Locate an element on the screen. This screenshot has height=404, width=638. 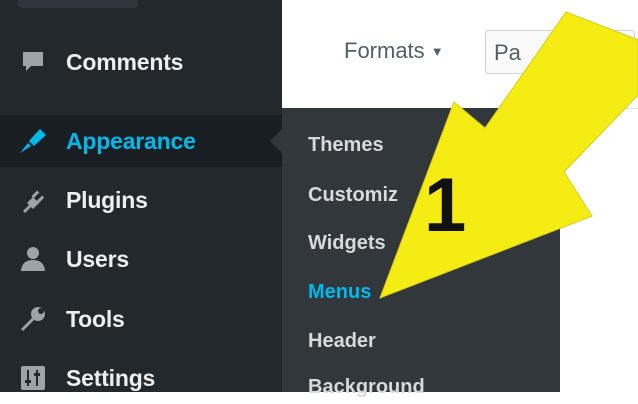
submenu-item-customize: Customiz is located at coordinates (353, 195).